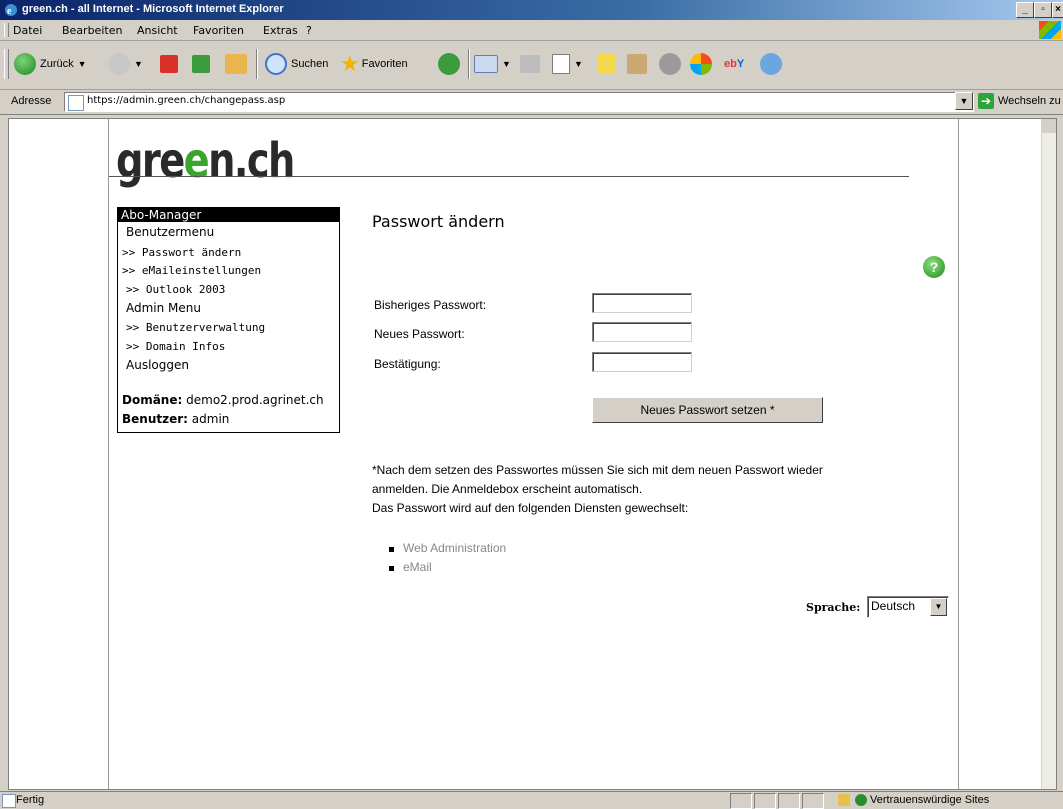  Describe the element at coordinates (6, 64) in the screenshot. I see `toolbar-grip` at that location.